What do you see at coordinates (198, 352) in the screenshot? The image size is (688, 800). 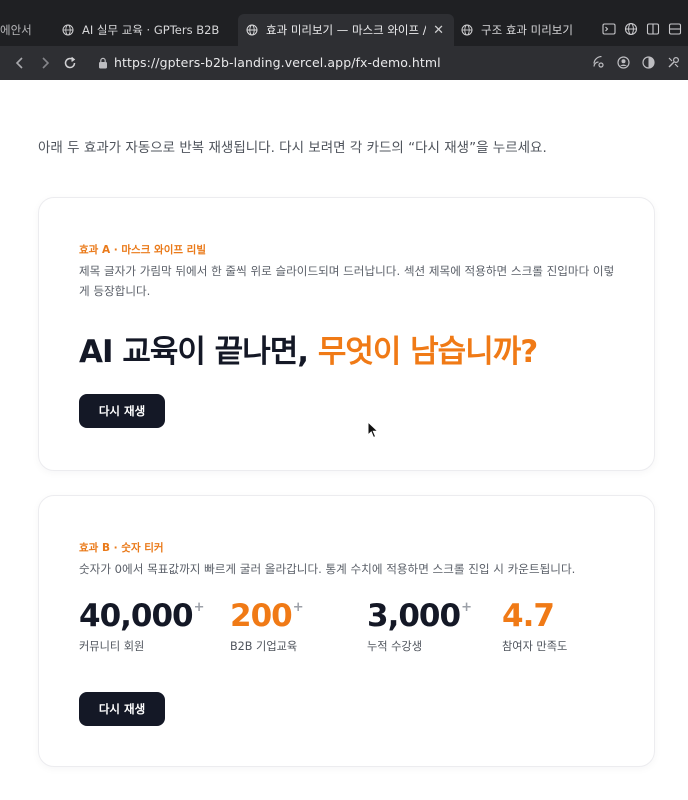 I see `headline-main: AI 교육이 끝나면,` at bounding box center [198, 352].